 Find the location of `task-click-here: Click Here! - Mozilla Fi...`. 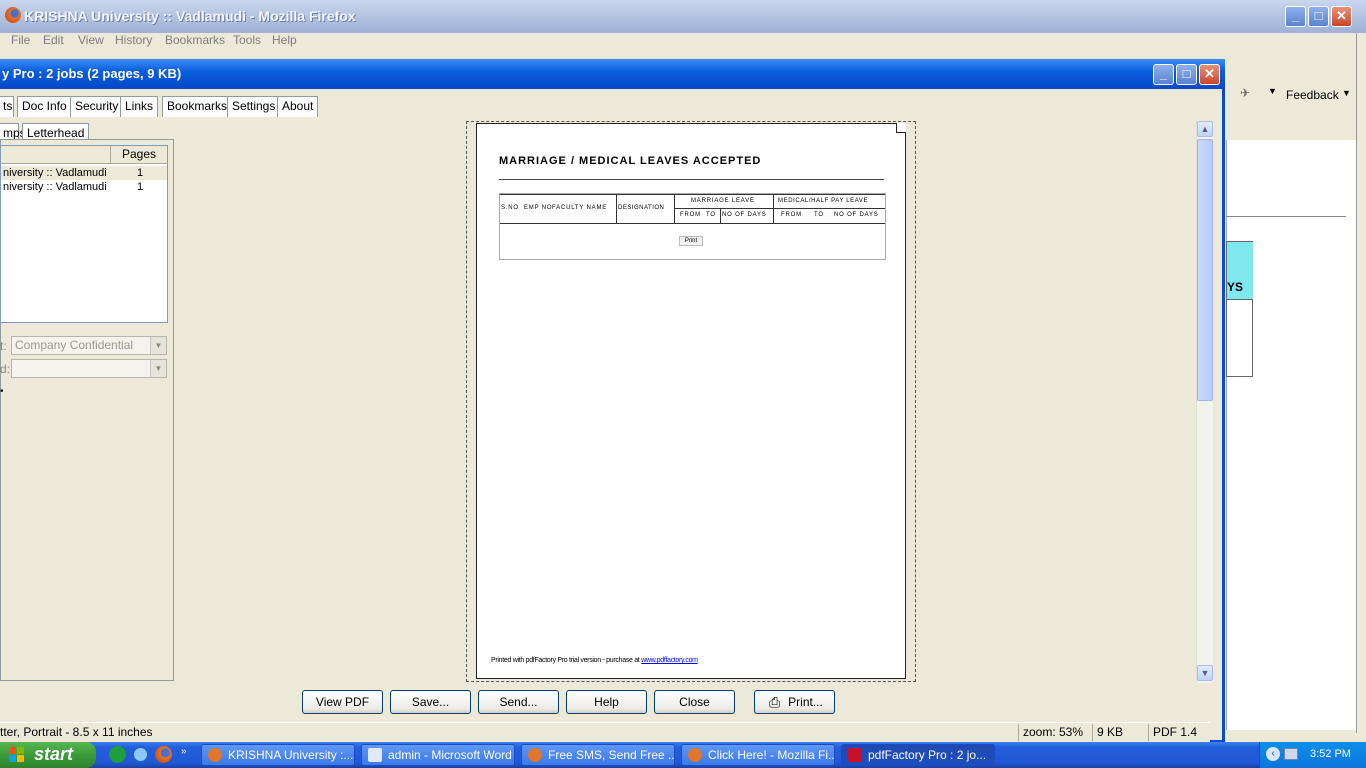

task-click-here: Click Here! - Mozilla Fi... is located at coordinates (758, 755).